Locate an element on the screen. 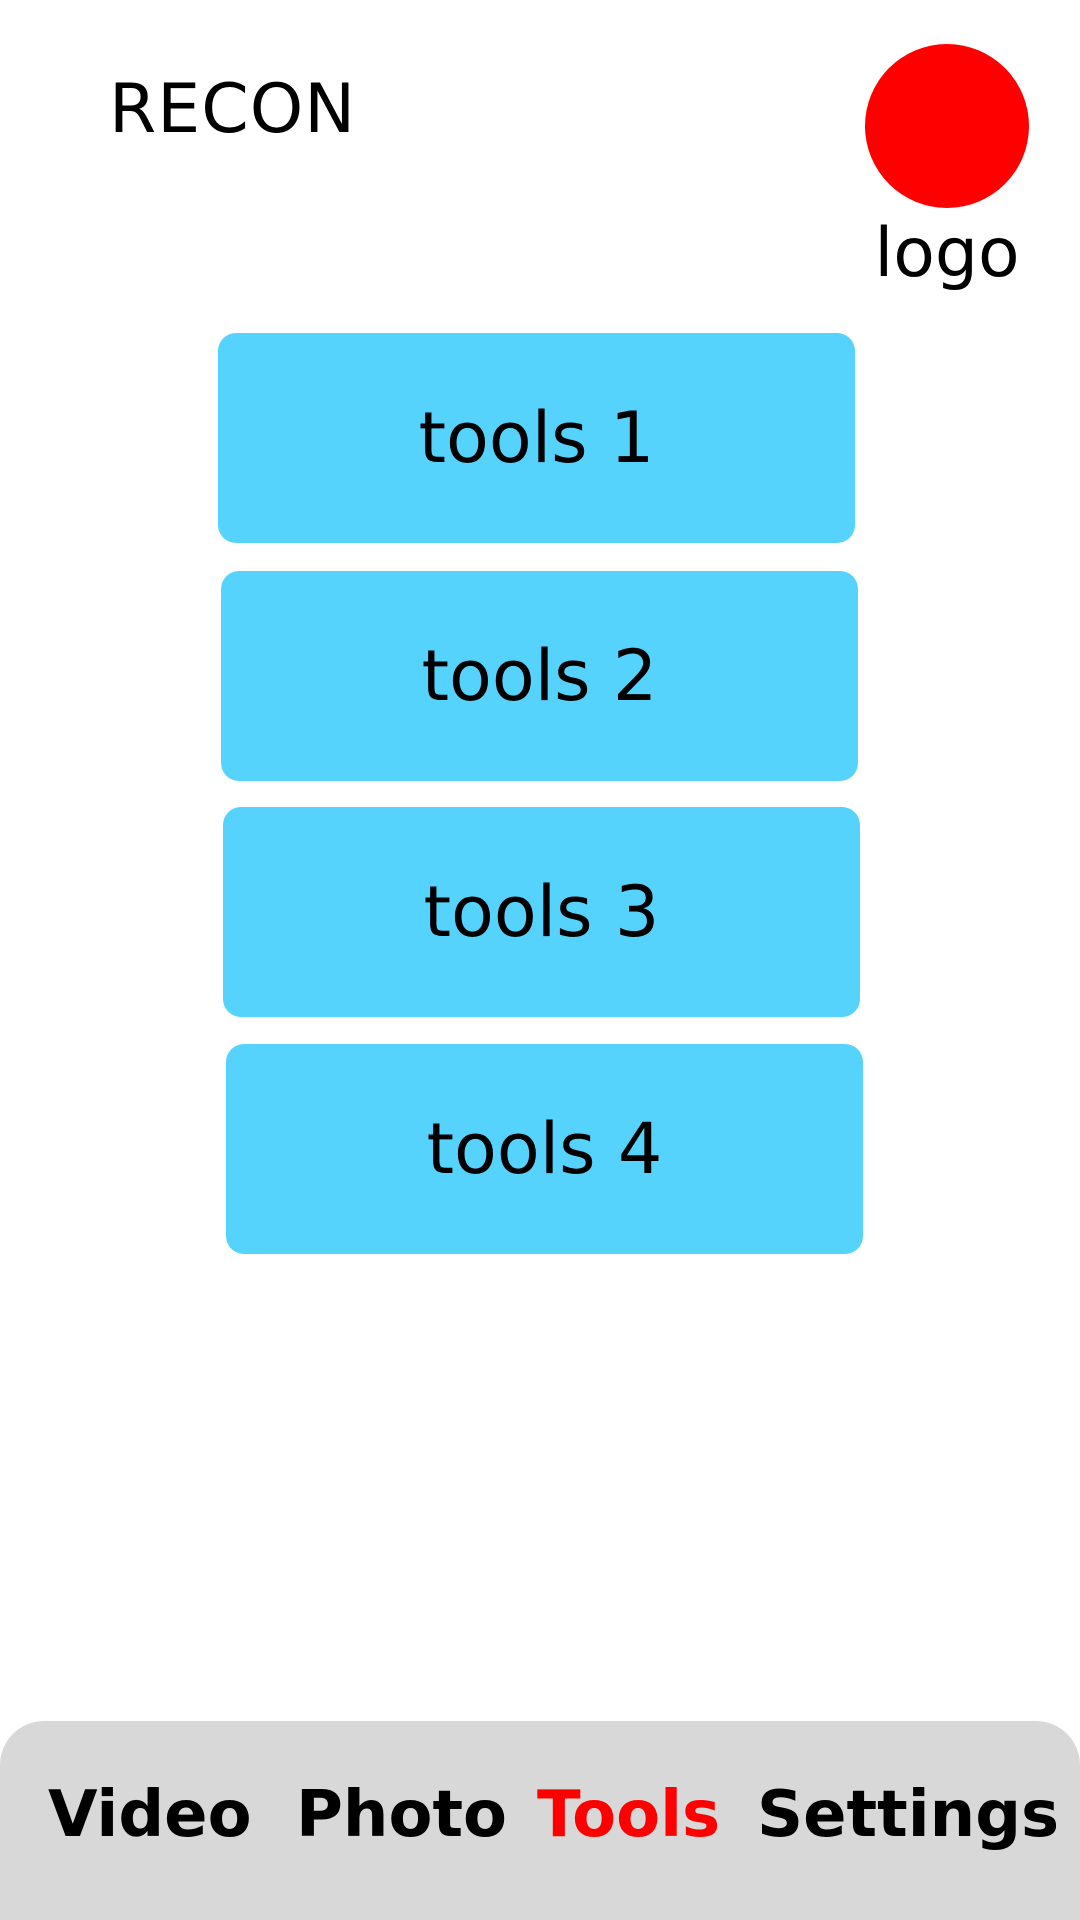  tools-3-button: tools 3 is located at coordinates (541, 912).